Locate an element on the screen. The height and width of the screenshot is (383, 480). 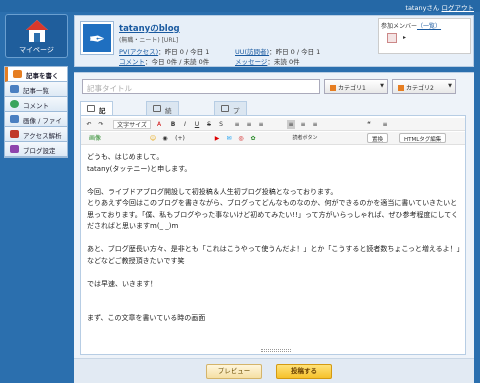
replace-button: 置換 is located at coordinates (378, 138).